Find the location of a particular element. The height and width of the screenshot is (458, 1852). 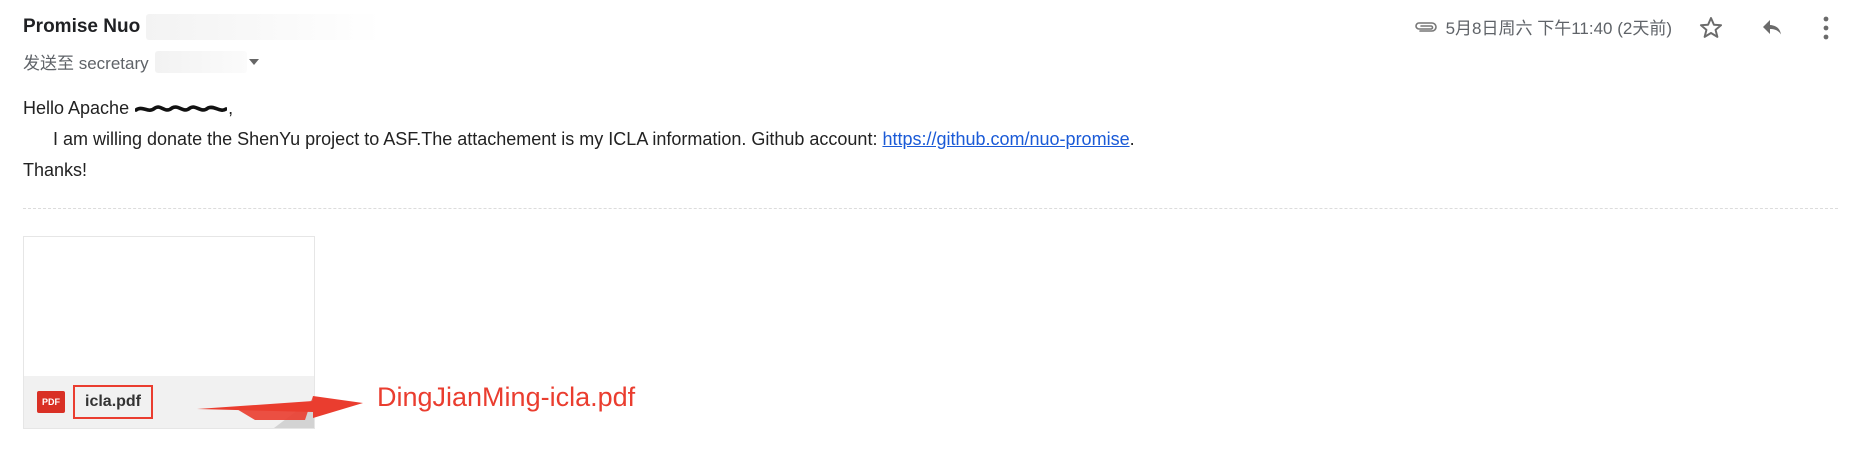

donation-suffix: . is located at coordinates (1132, 139).